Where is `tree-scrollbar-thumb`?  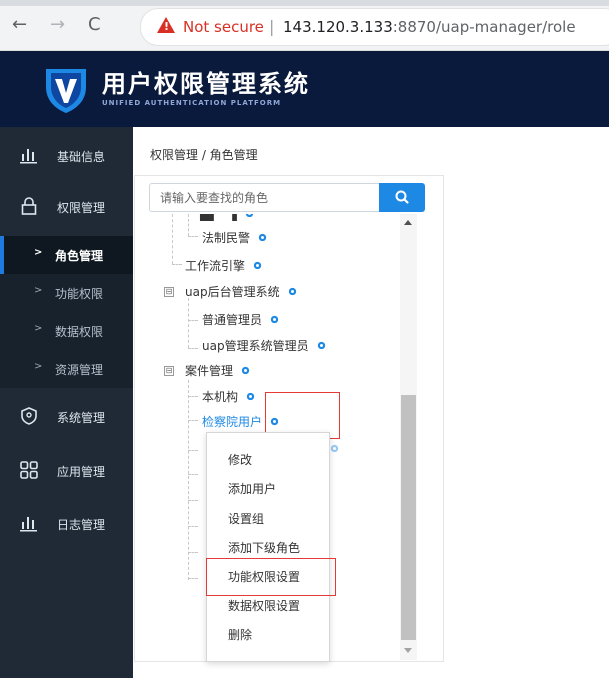
tree-scrollbar-thumb is located at coordinates (408, 517).